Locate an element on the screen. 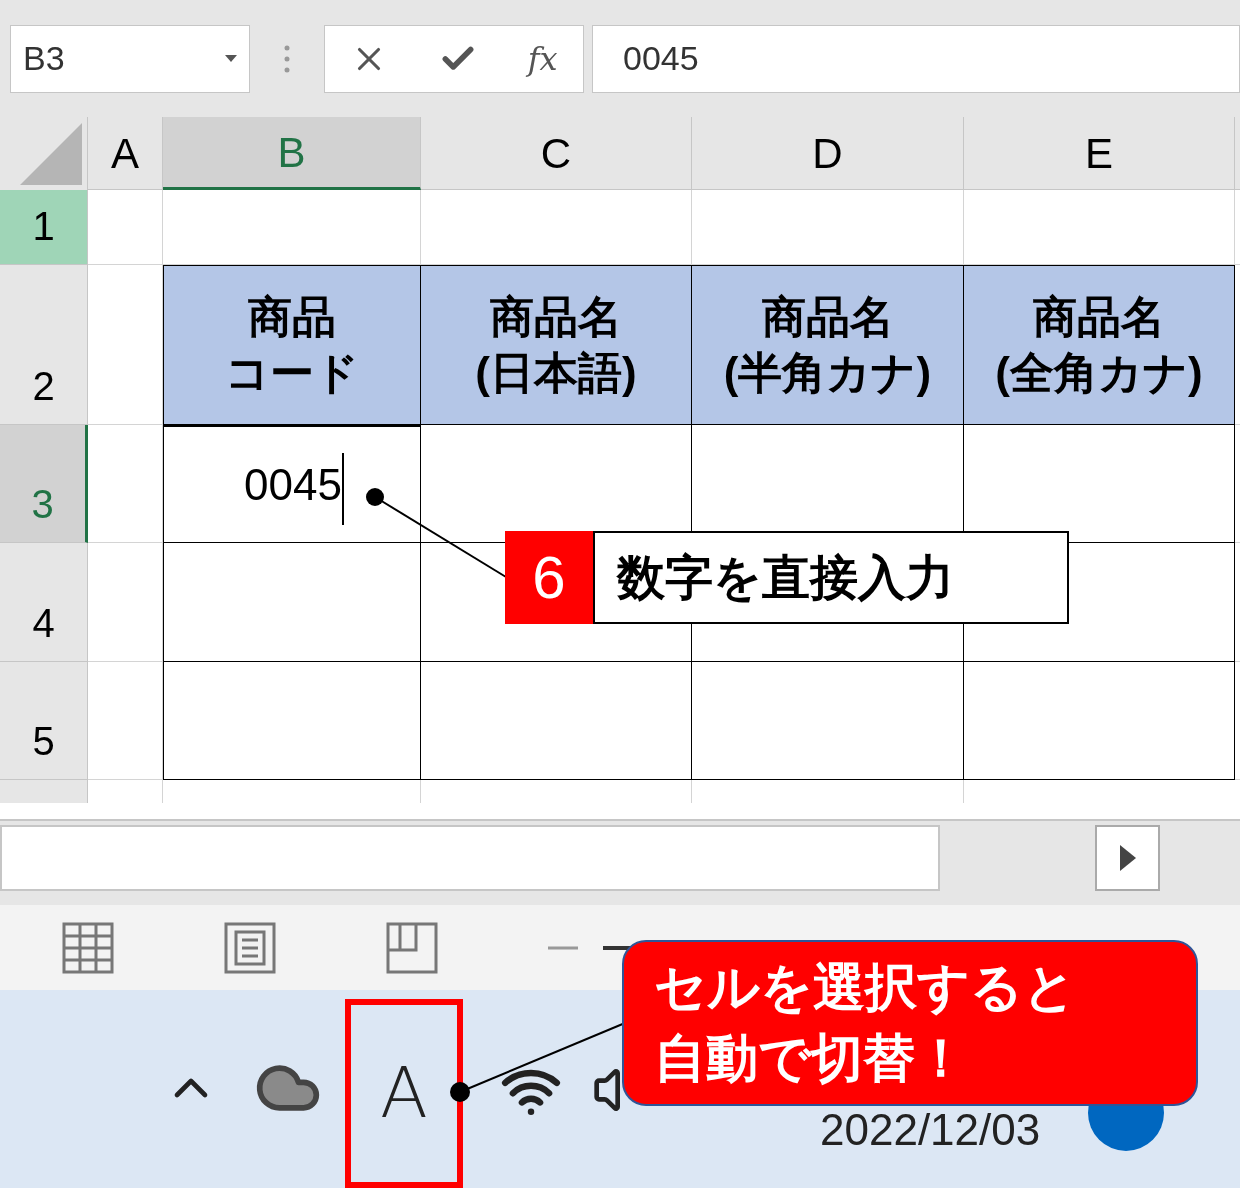 This screenshot has height=1188, width=1240. table-cell: 商品名 (全角カナ) is located at coordinates (1099, 345).